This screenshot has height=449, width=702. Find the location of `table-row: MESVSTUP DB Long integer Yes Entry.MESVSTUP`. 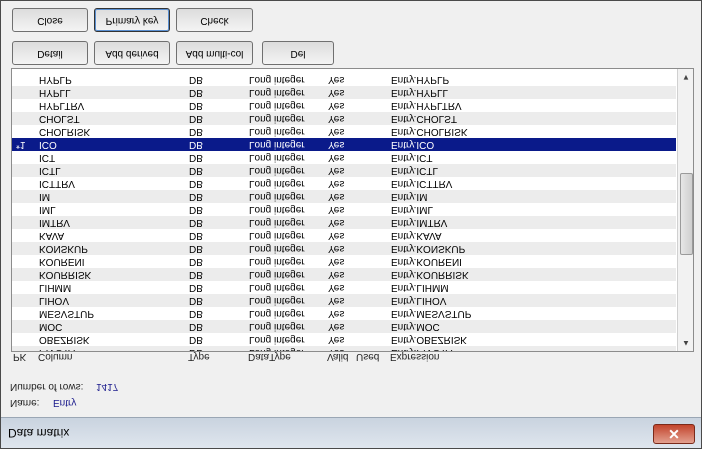

table-row: MESVSTUP DB Long integer Yes Entry.MESVSTUP is located at coordinates (344, 313).